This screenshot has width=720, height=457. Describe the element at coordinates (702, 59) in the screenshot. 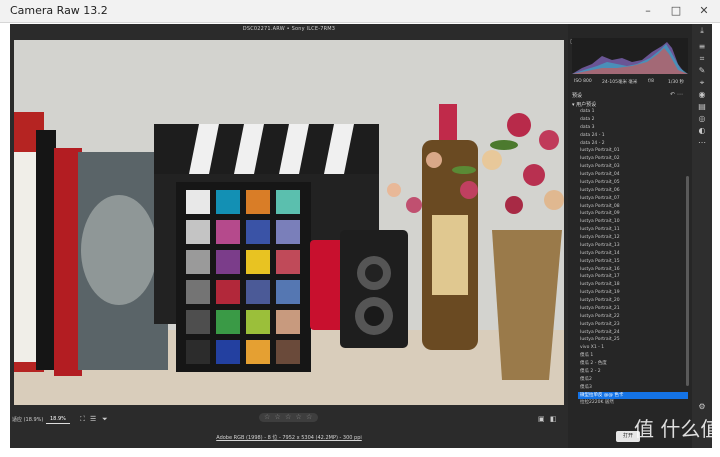

I see `crop-icon: ⌗` at that location.